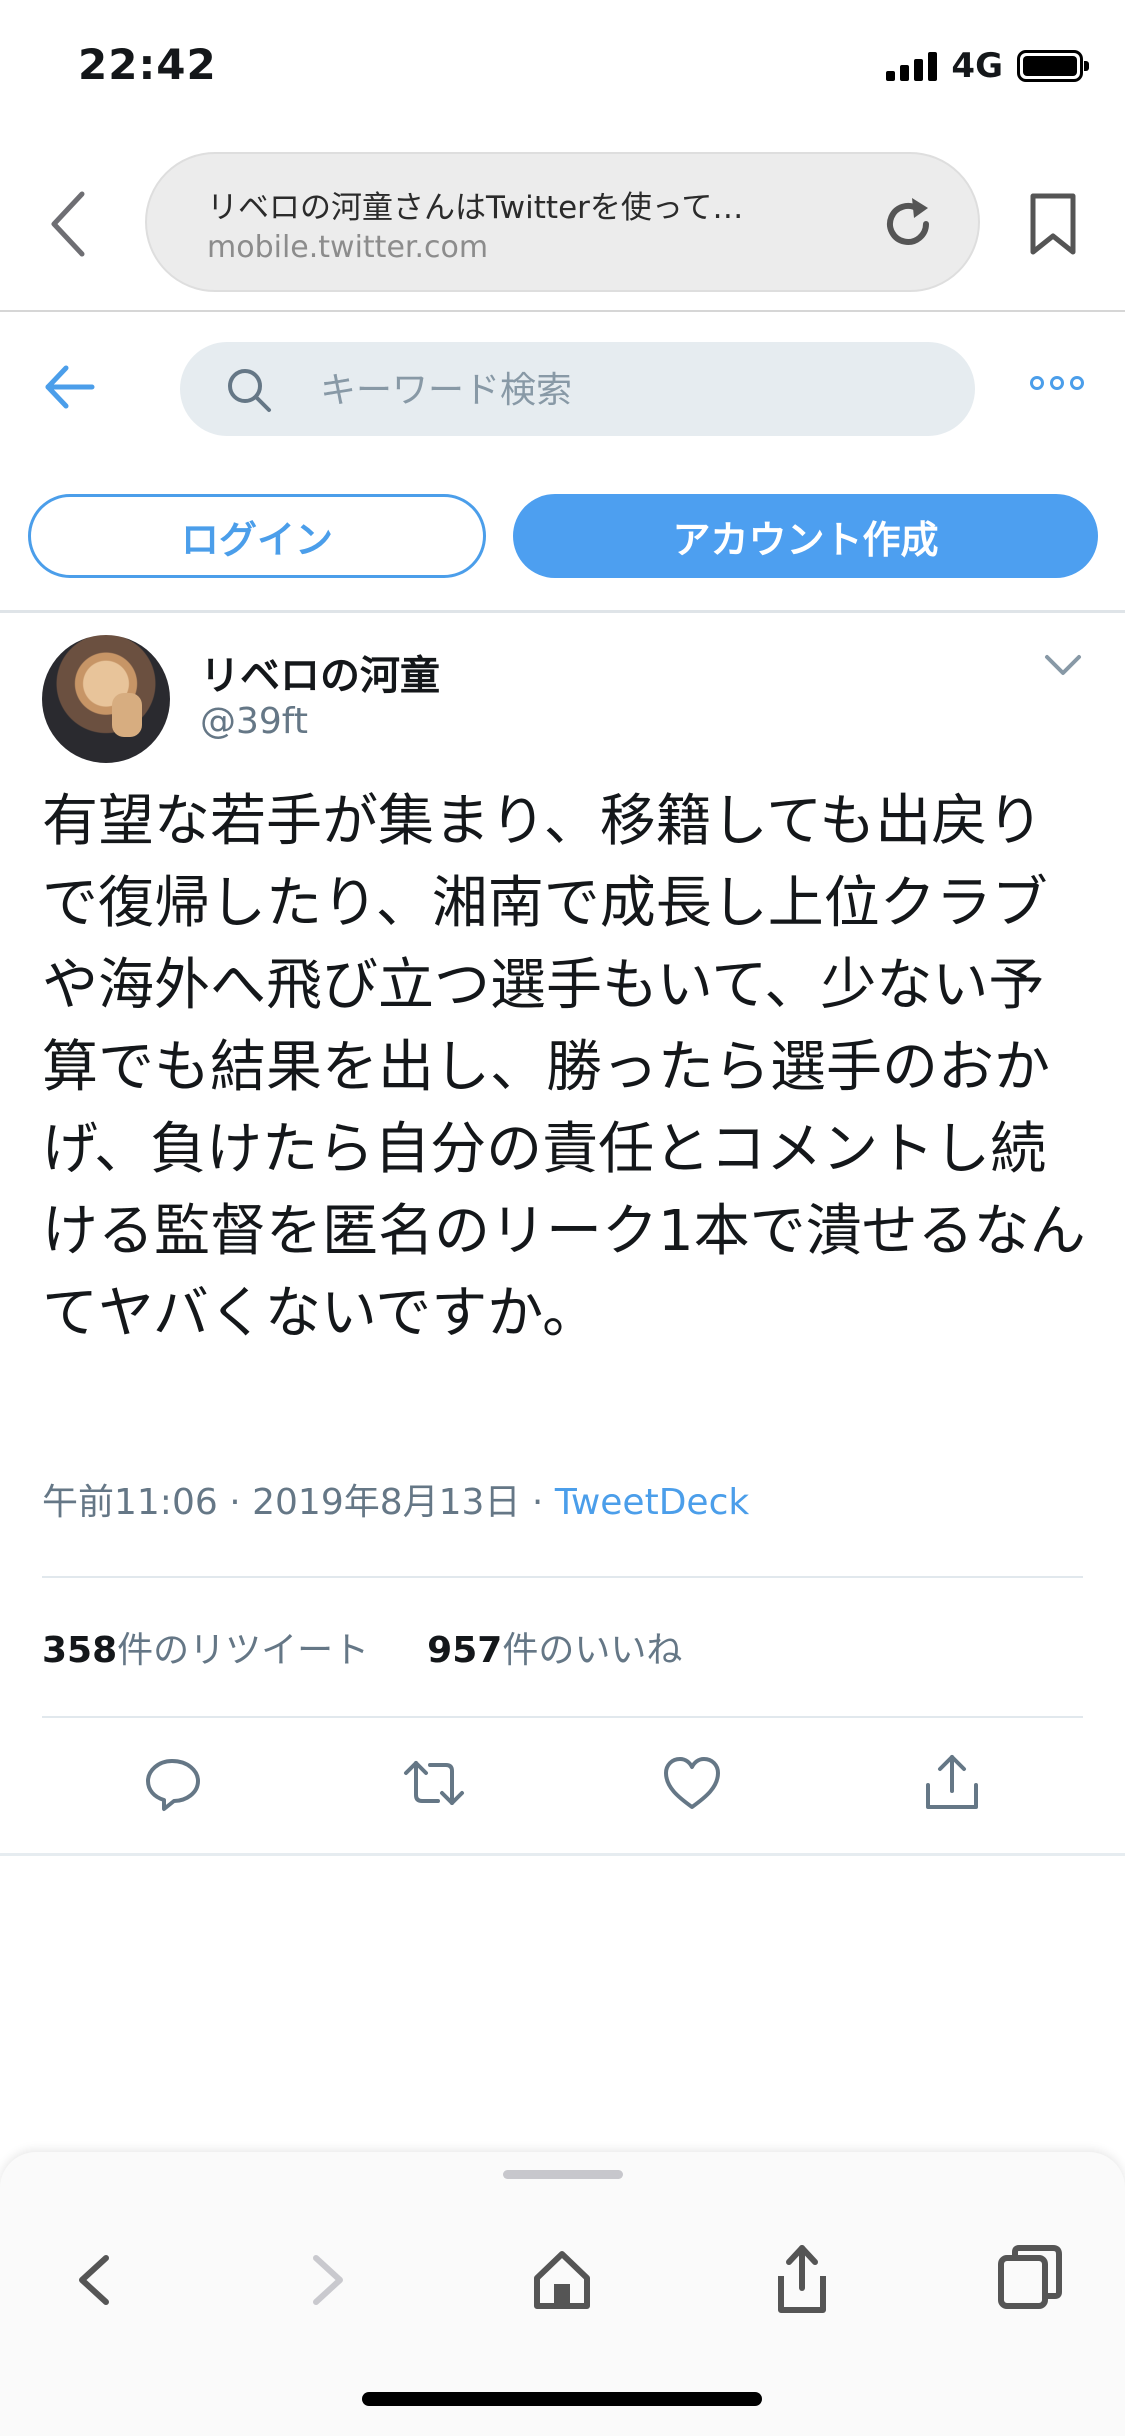  I want to click on like-stat: 957件のいいね, so click(554, 1647).